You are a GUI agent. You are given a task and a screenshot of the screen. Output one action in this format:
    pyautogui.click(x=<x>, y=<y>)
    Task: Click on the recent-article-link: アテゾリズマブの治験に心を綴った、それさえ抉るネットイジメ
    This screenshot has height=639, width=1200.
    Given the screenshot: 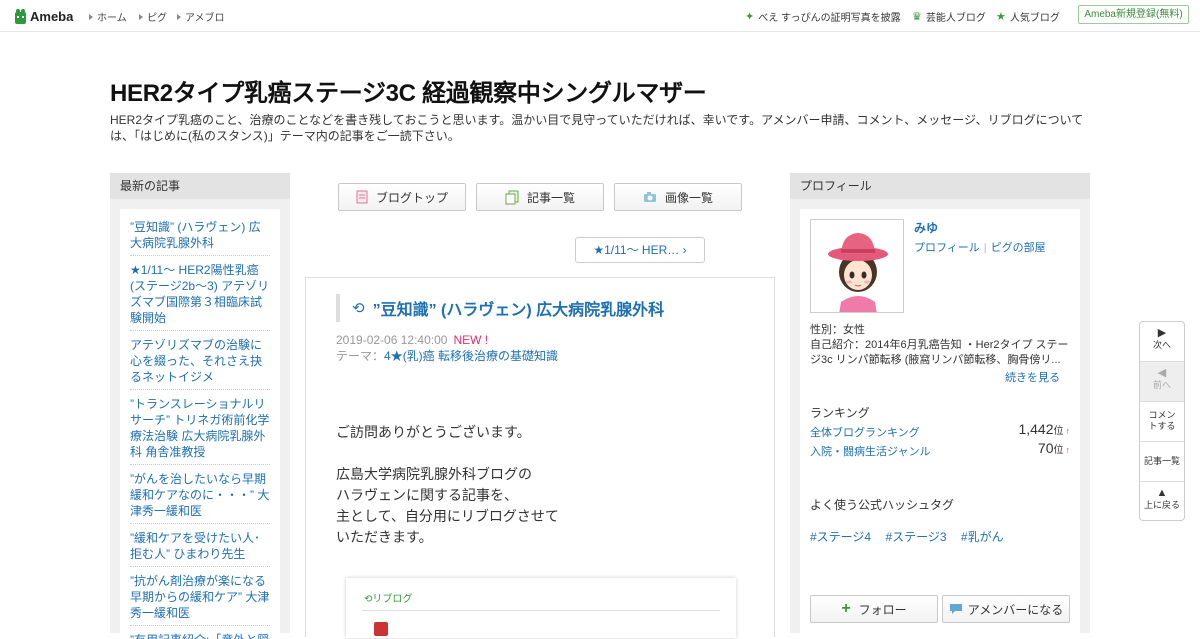 What is the action you would take?
    pyautogui.click(x=200, y=362)
    